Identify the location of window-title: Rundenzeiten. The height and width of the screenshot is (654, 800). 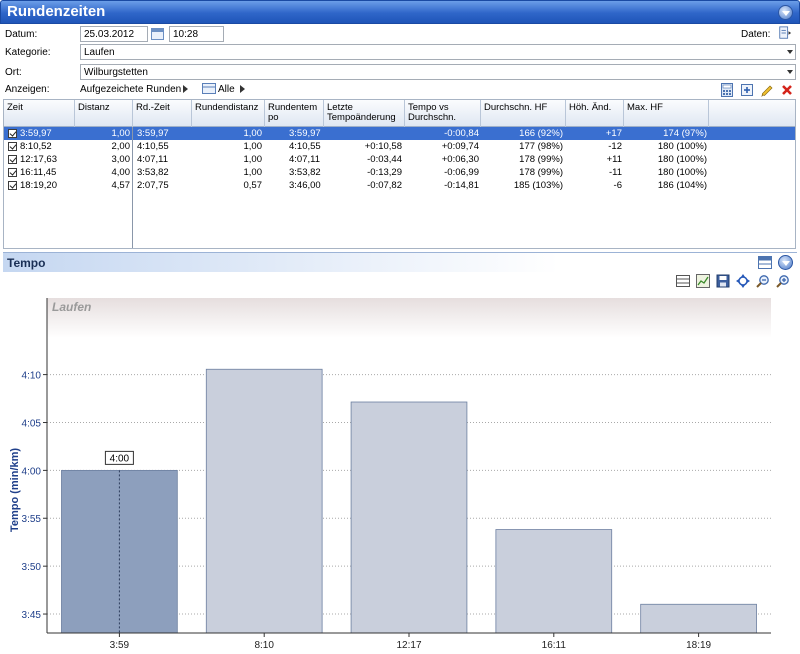
(56, 11).